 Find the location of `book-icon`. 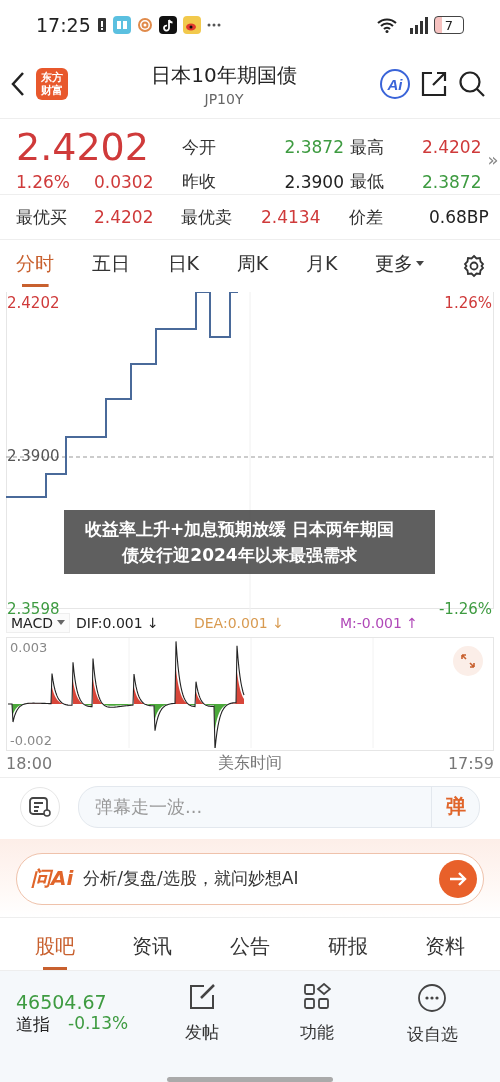

book-icon is located at coordinates (121, 25).